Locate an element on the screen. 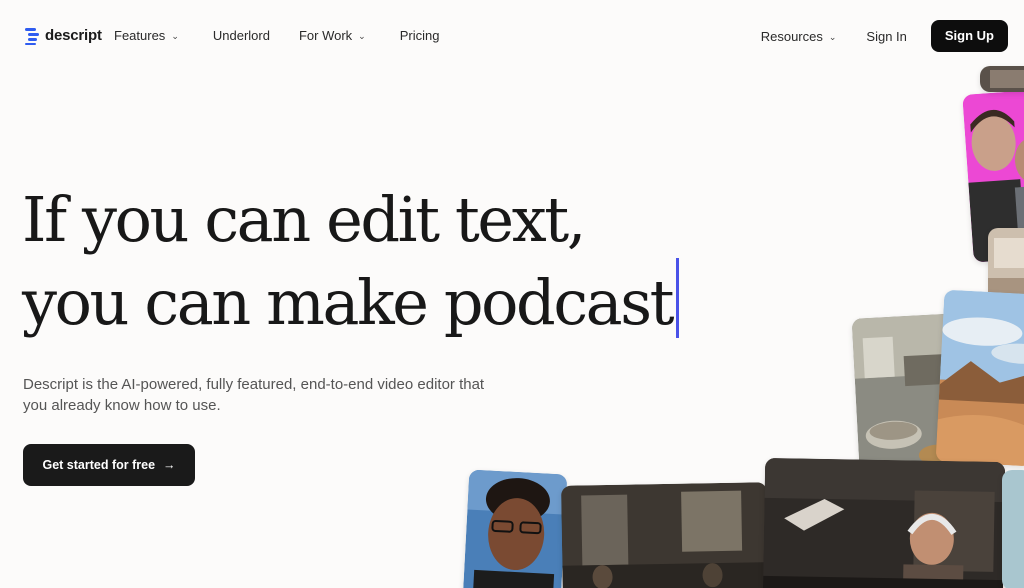  headline-line-2: you can make podcast is located at coordinates (351, 299).